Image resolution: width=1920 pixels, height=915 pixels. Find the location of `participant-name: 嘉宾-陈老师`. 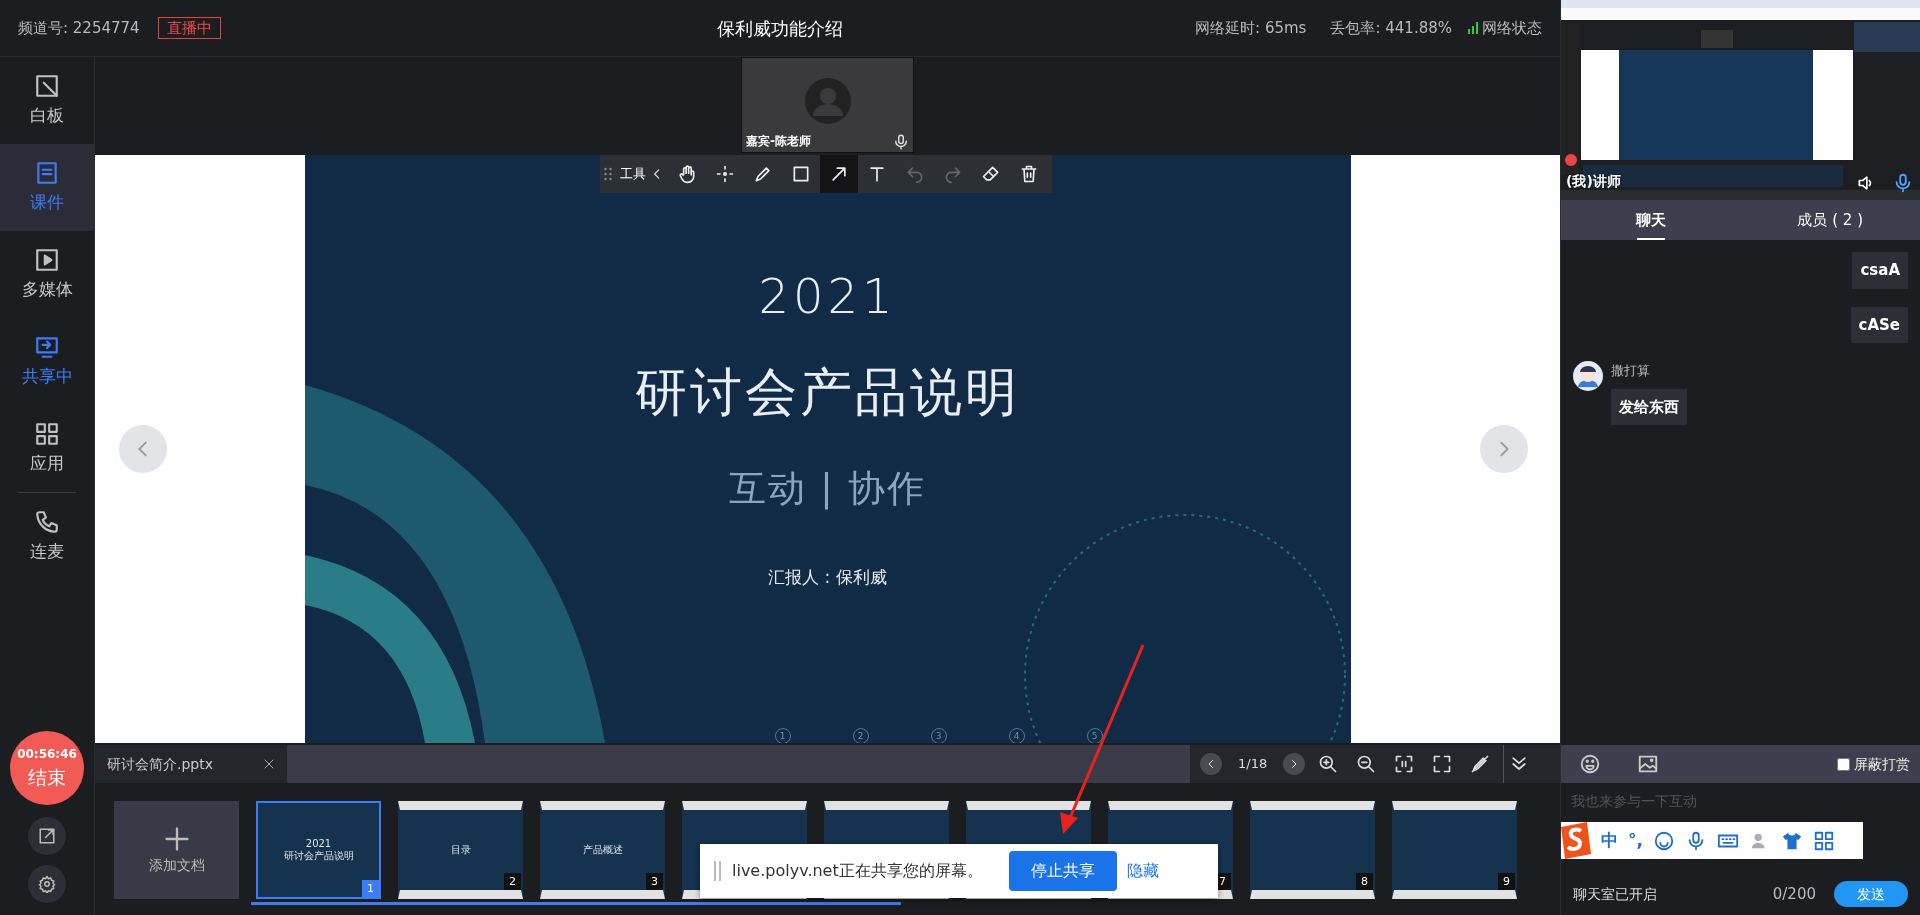

participant-name: 嘉宾-陈老师 is located at coordinates (778, 141).